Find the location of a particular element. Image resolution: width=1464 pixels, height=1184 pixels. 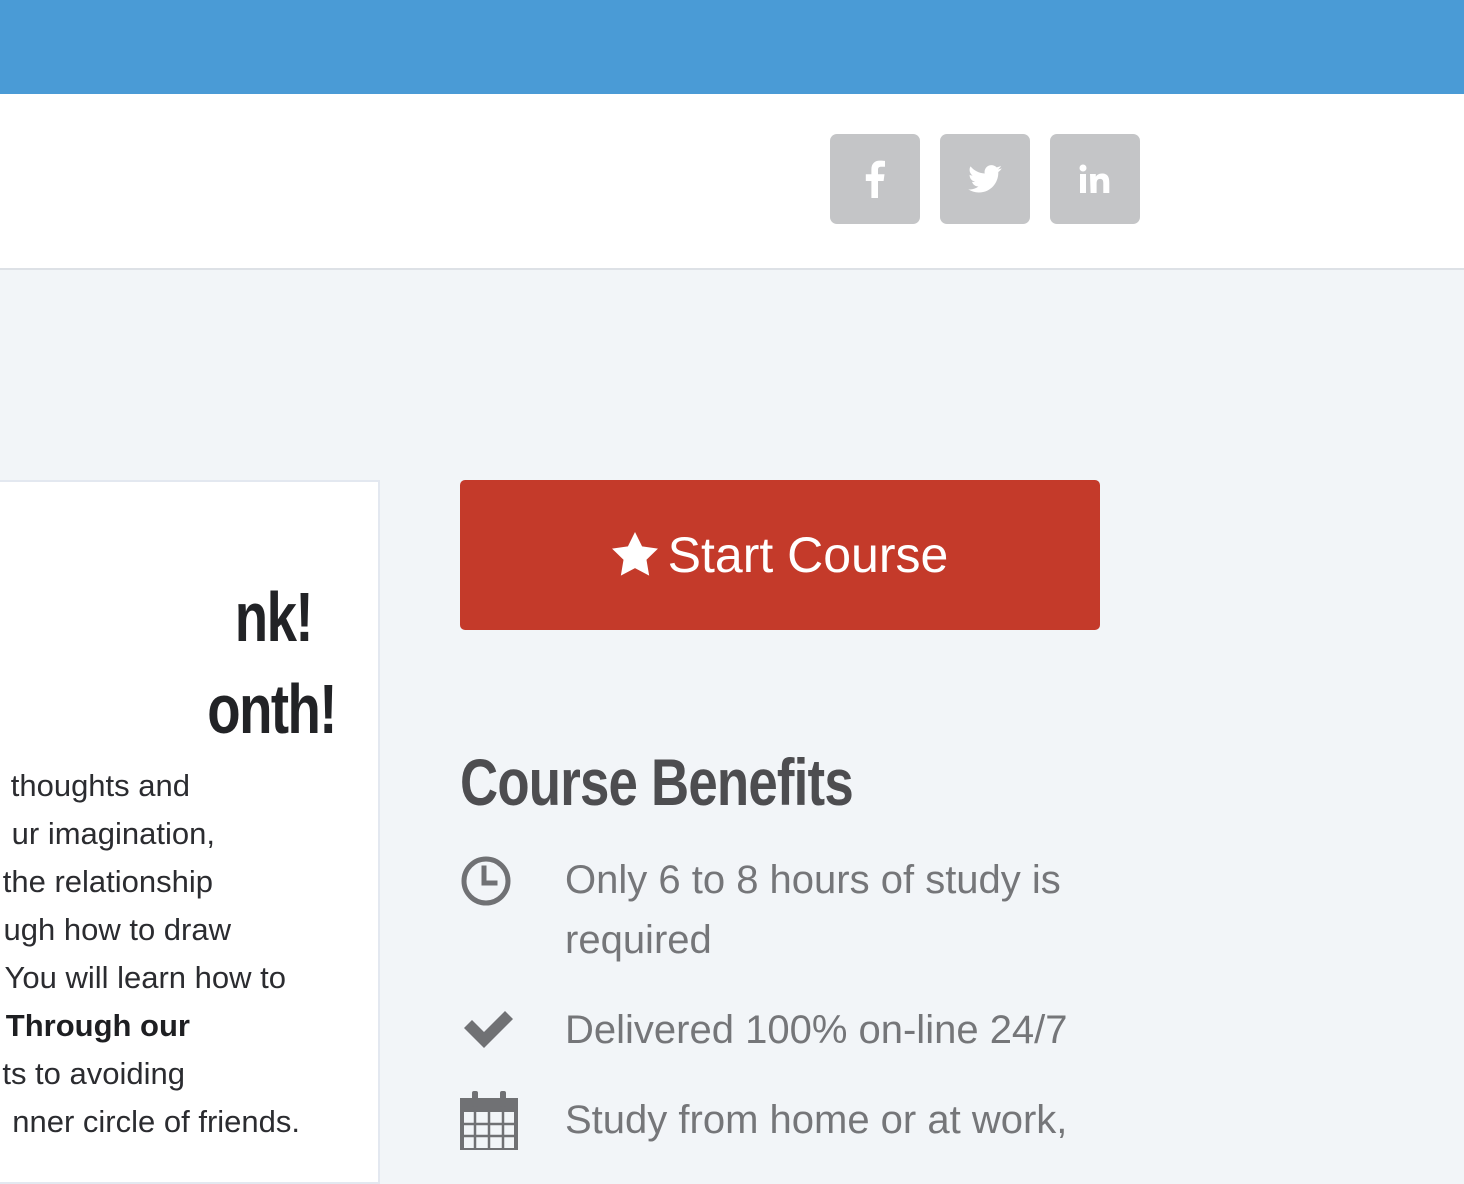

twitter-icon is located at coordinates (985, 179).